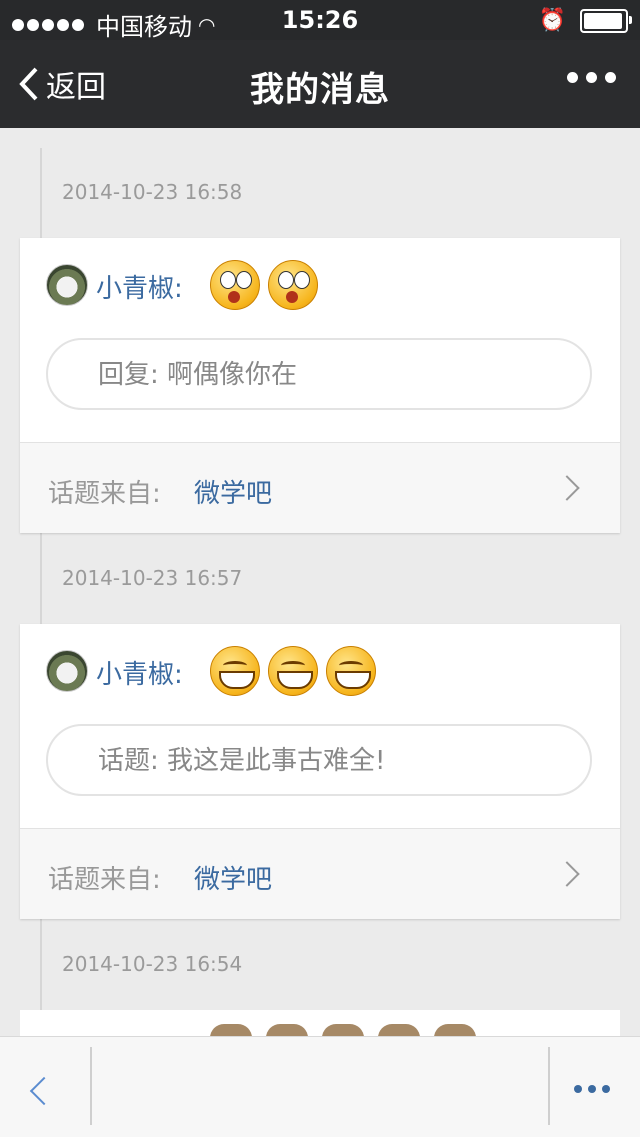 The image size is (640, 1137). I want to click on message-time: 2014-10-23 16:58, so click(152, 192).